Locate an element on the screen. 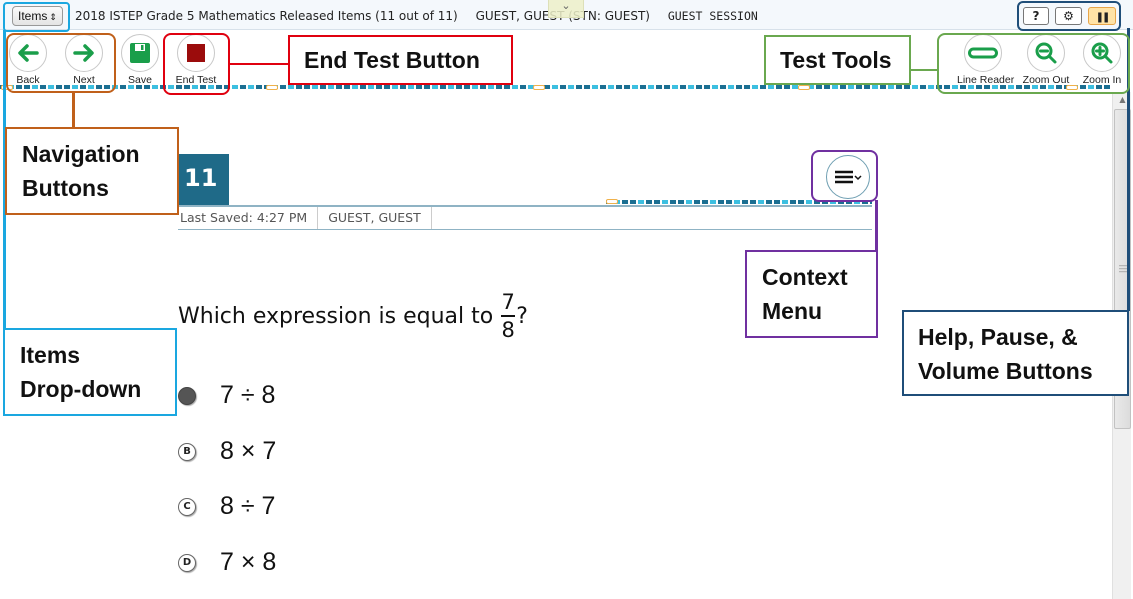 This screenshot has width=1133, height=599. fraction: 7 8 is located at coordinates (508, 316).